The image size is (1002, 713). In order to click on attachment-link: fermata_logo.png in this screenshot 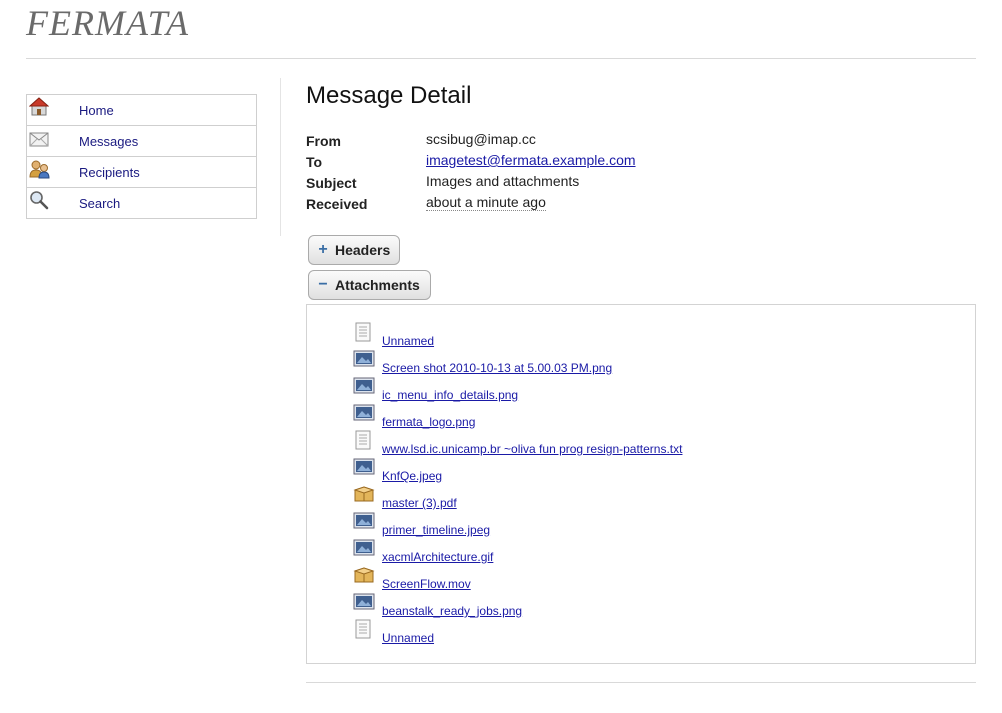, I will do `click(428, 422)`.